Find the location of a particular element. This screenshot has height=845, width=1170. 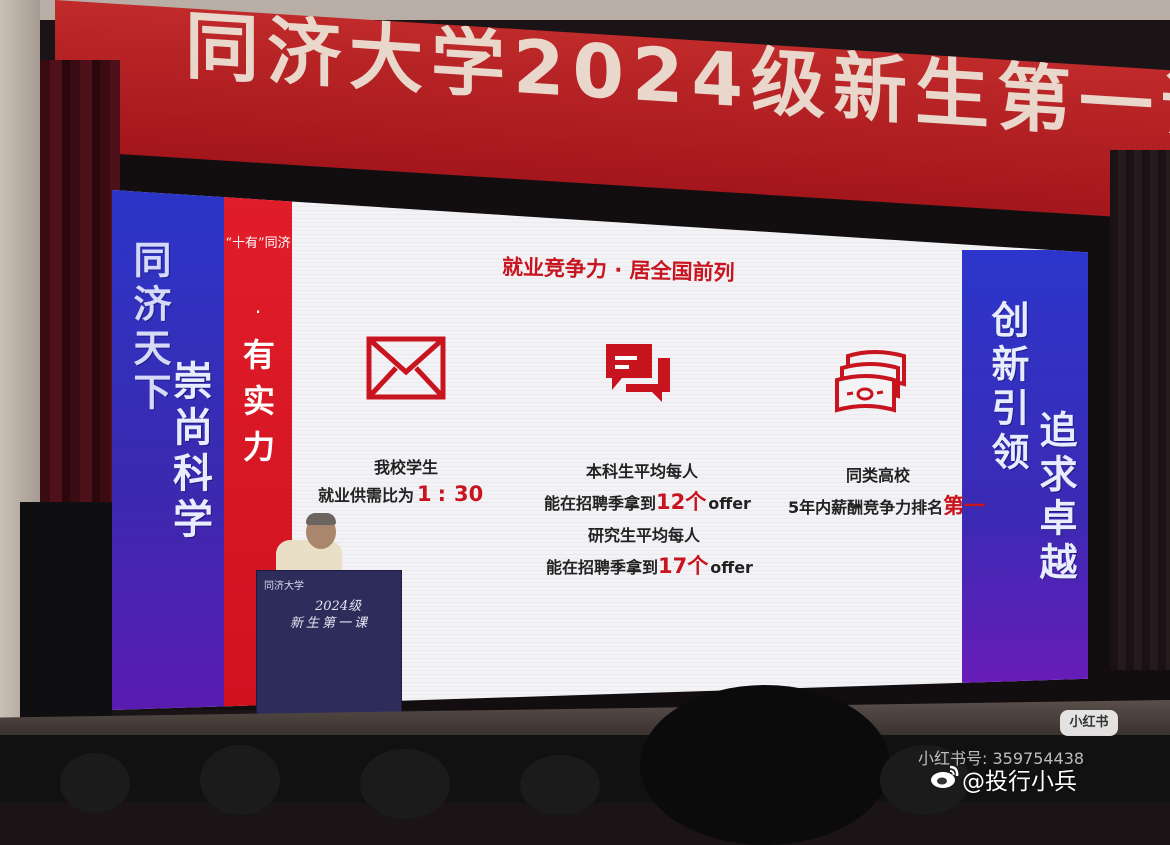

col1-ratio-sep: : is located at coordinates (442, 494).